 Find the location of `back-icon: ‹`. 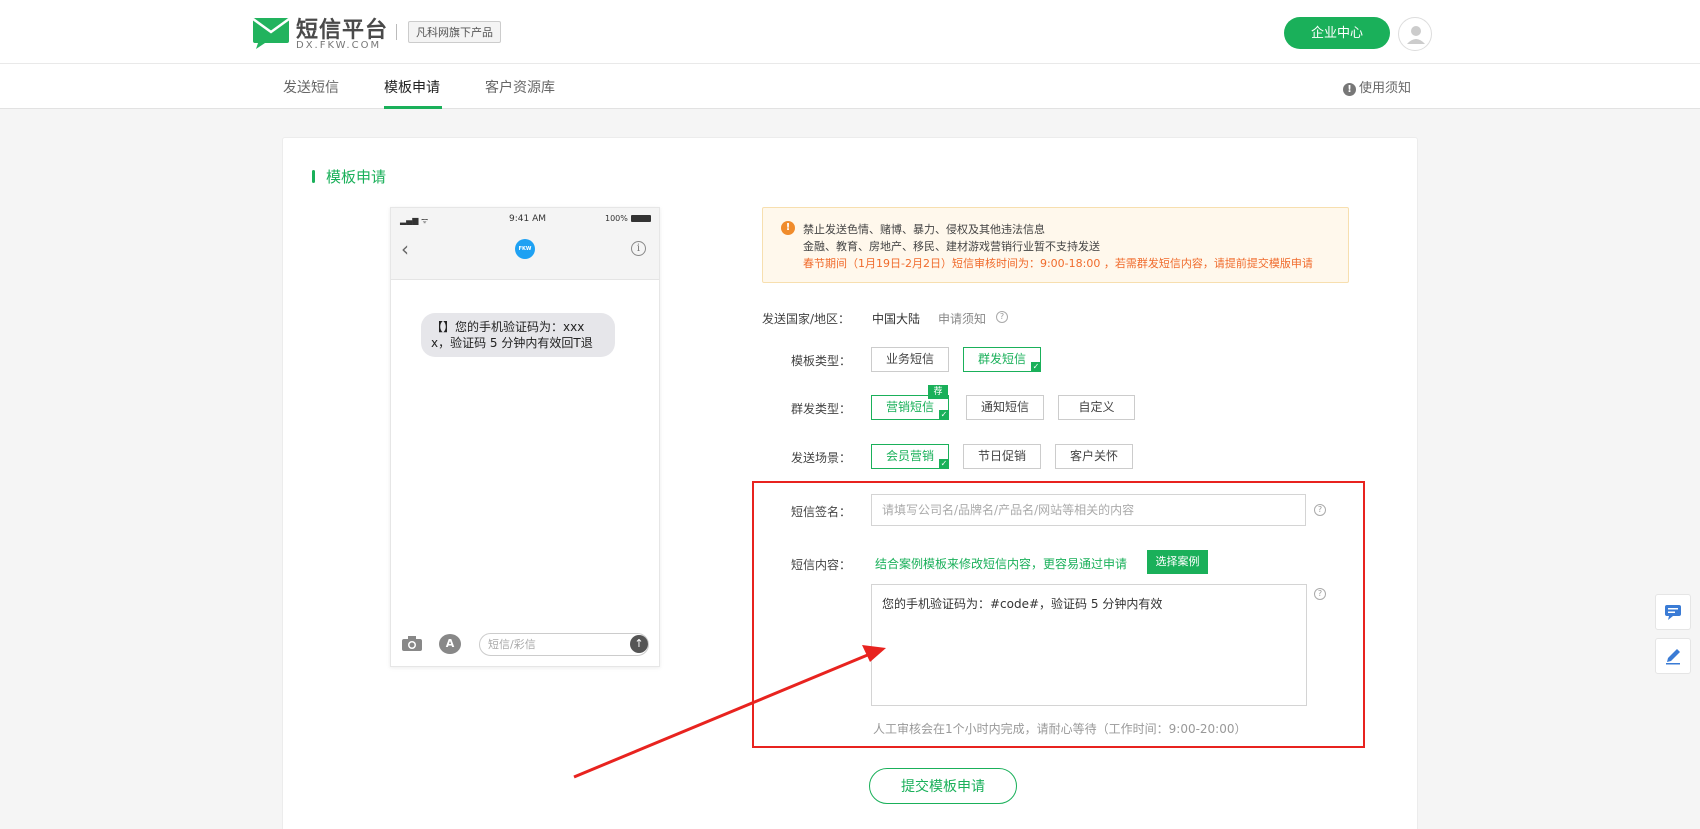

back-icon: ‹ is located at coordinates (405, 249).